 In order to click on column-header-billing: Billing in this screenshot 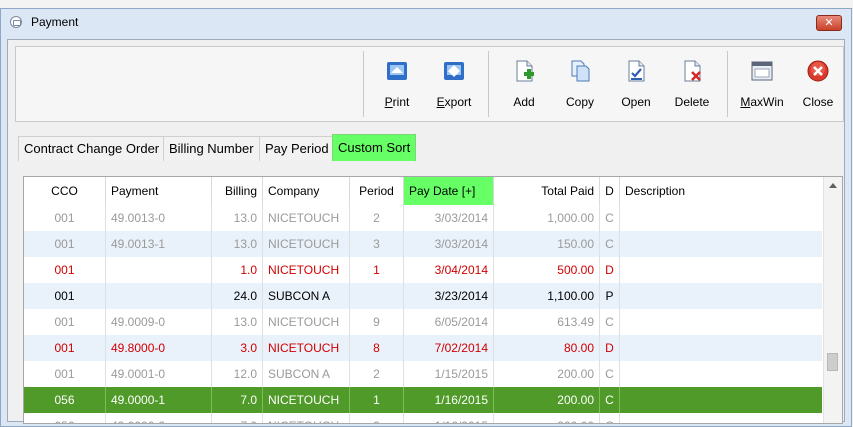, I will do `click(237, 191)`.